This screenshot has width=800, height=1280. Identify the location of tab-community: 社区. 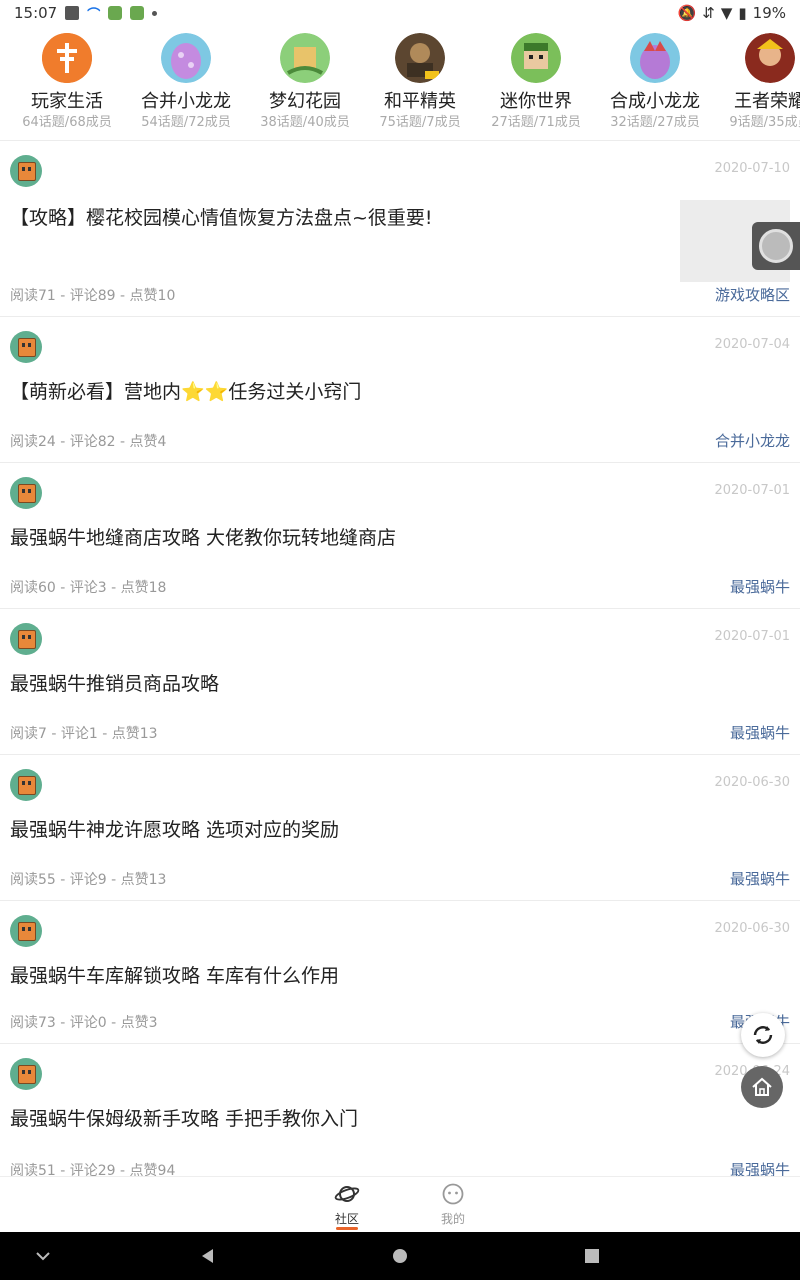
(347, 1206).